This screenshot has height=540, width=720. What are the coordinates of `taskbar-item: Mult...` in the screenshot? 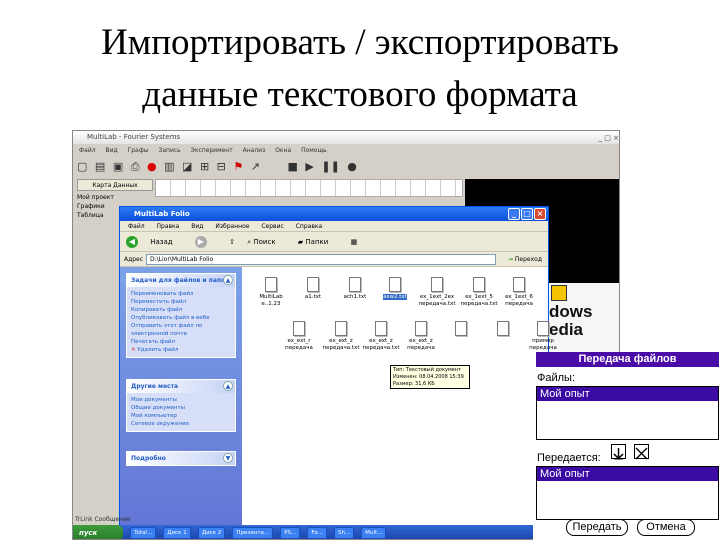 It's located at (374, 533).